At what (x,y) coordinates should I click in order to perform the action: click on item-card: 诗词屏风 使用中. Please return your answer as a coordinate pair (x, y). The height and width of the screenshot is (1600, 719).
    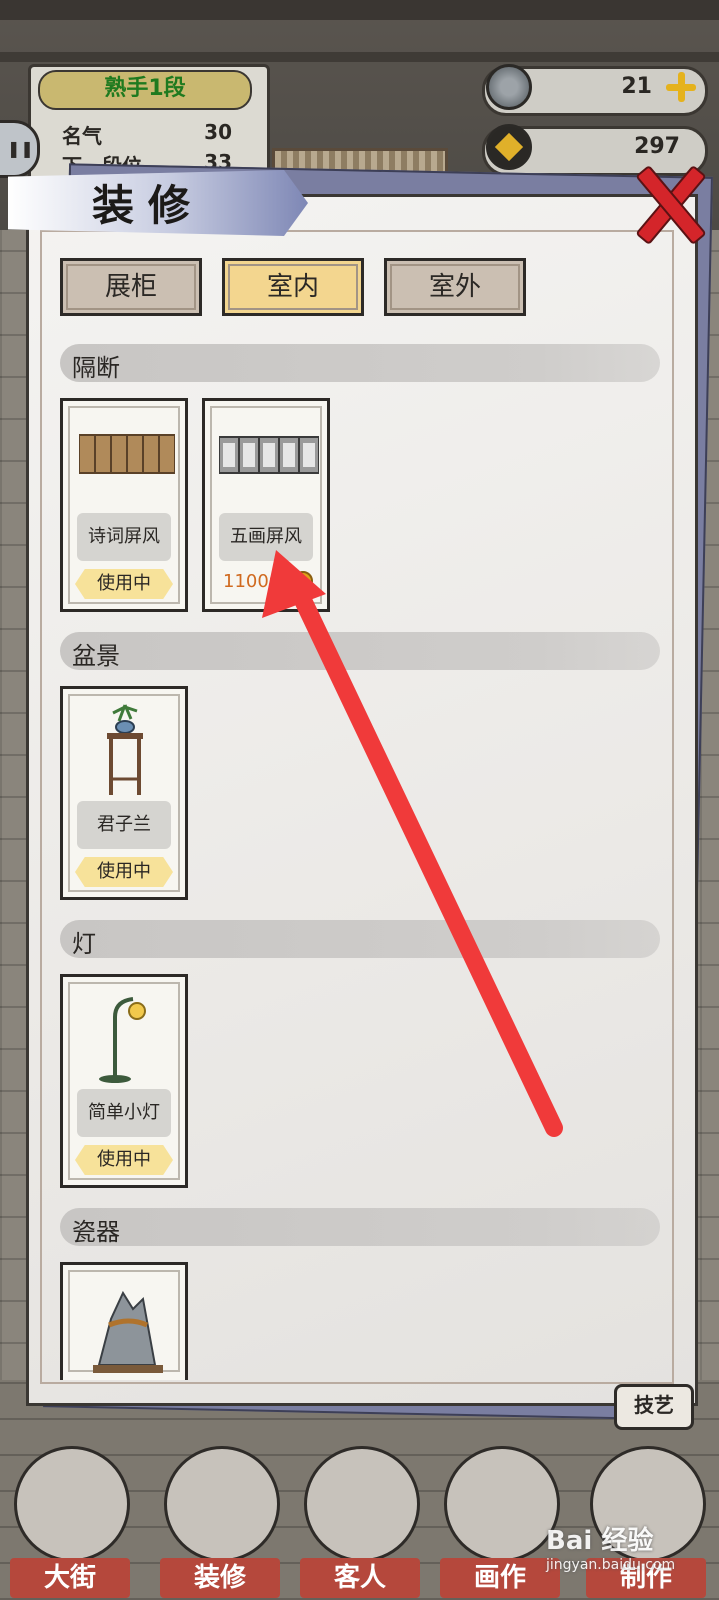
    Looking at the image, I should click on (124, 505).